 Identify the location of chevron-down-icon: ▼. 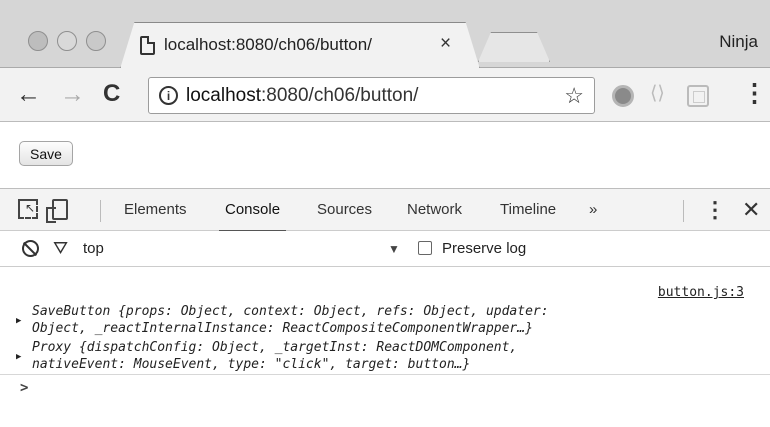
(394, 249).